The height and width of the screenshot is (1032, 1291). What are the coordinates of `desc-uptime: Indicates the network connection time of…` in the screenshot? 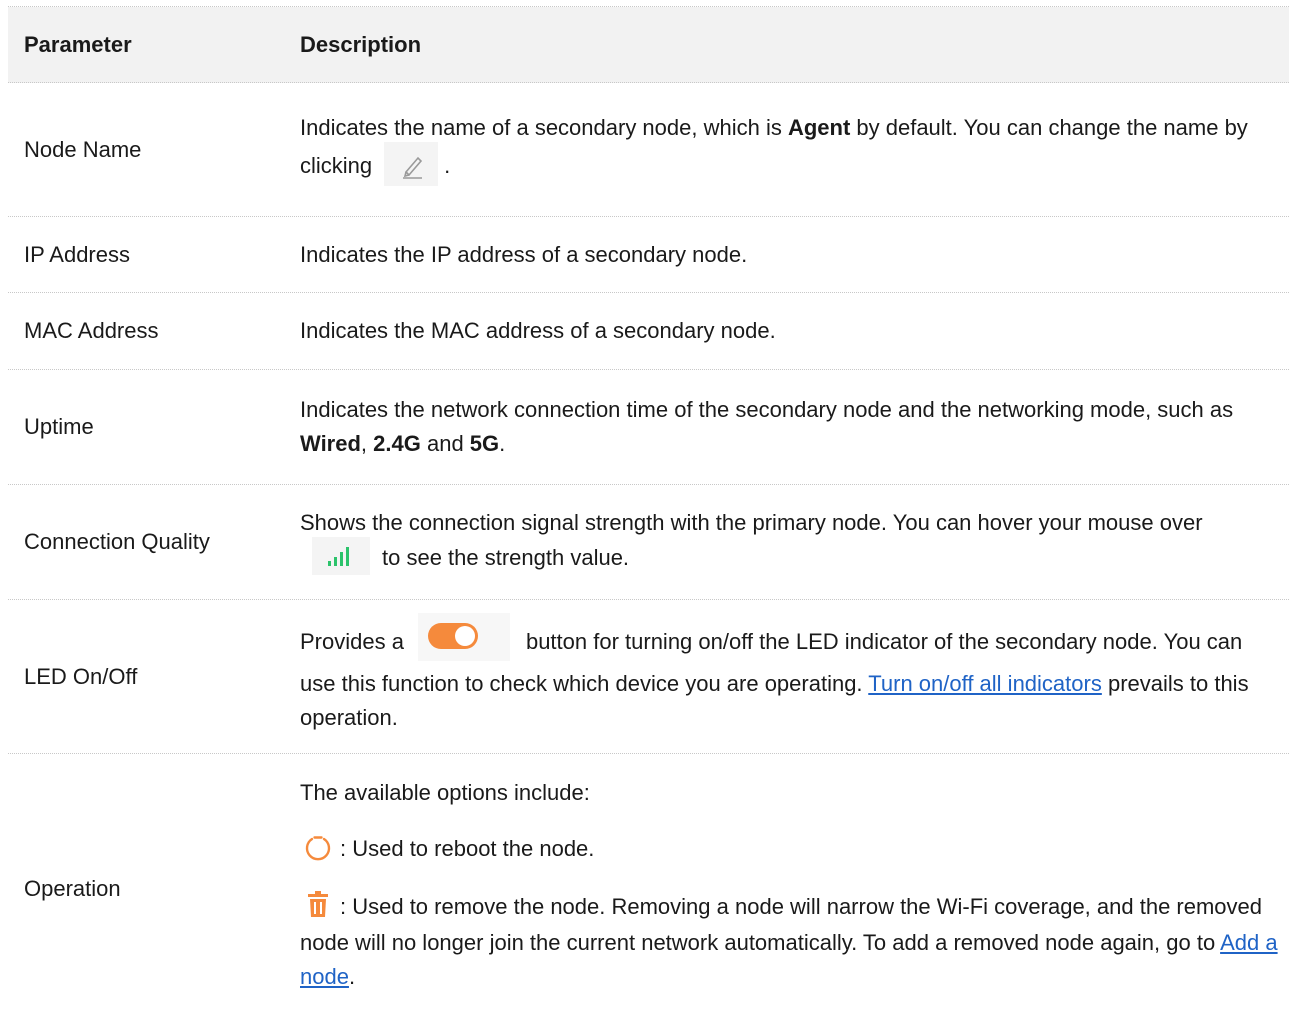 It's located at (767, 426).